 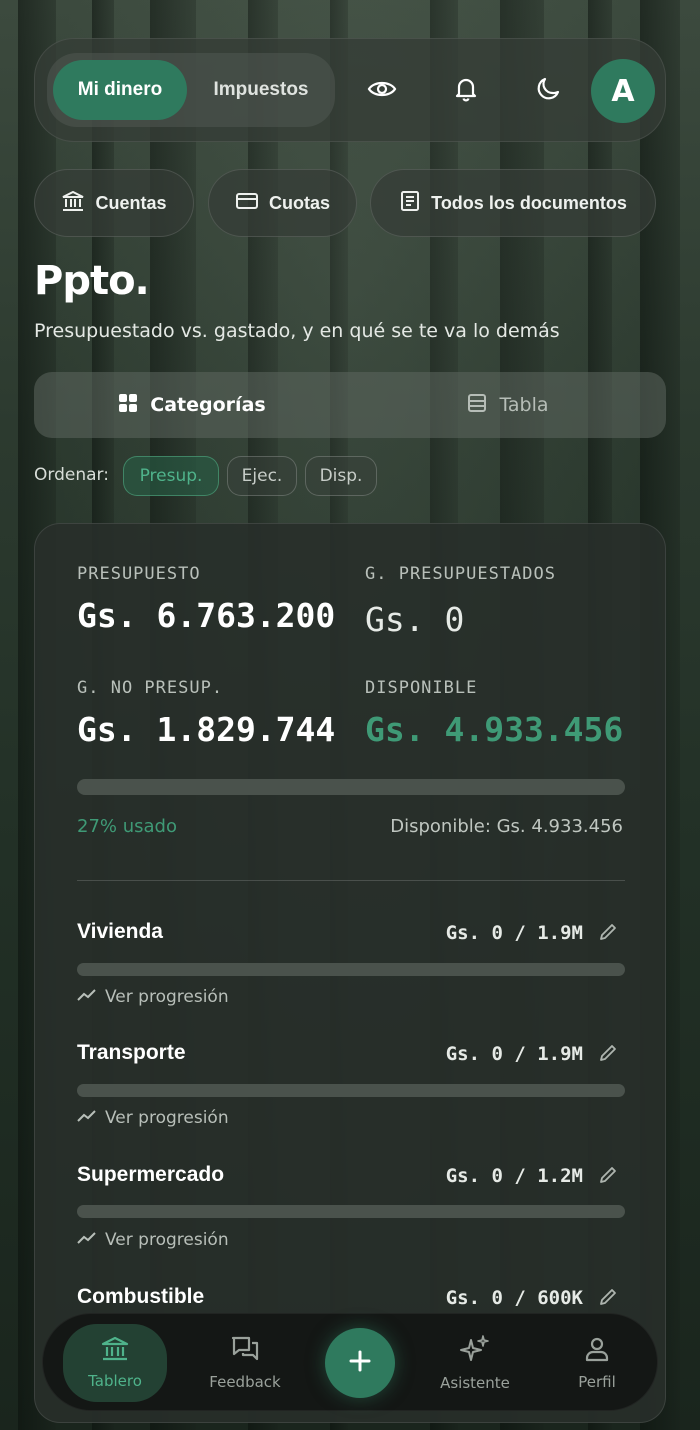 I want to click on tab-categorias: Categorías, so click(x=192, y=405).